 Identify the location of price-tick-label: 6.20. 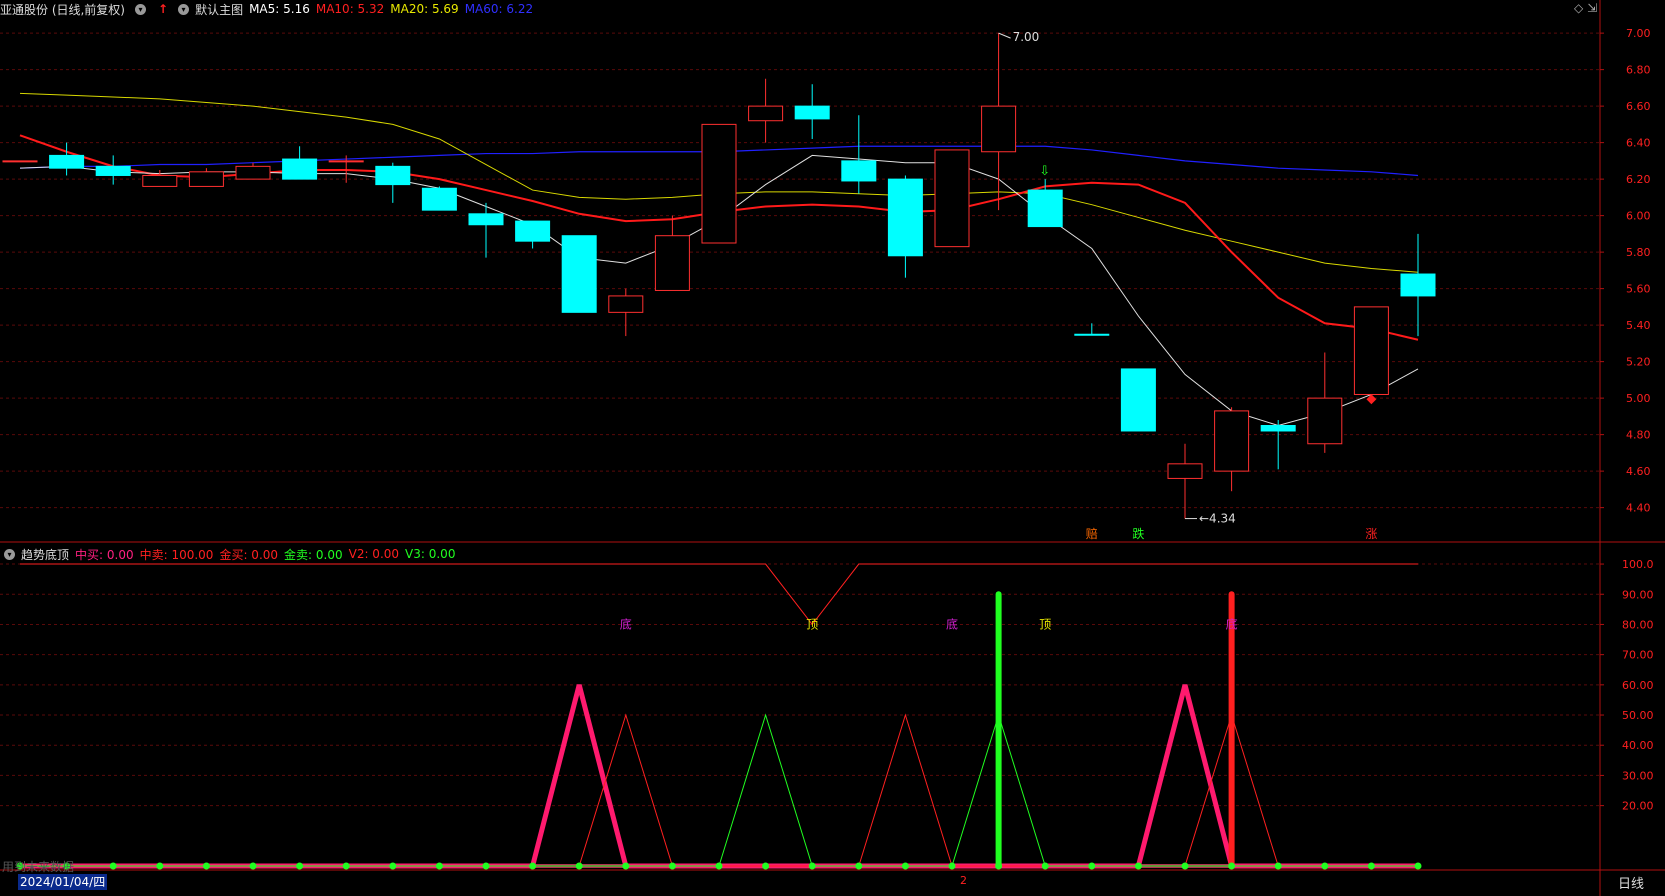
(1638, 179).